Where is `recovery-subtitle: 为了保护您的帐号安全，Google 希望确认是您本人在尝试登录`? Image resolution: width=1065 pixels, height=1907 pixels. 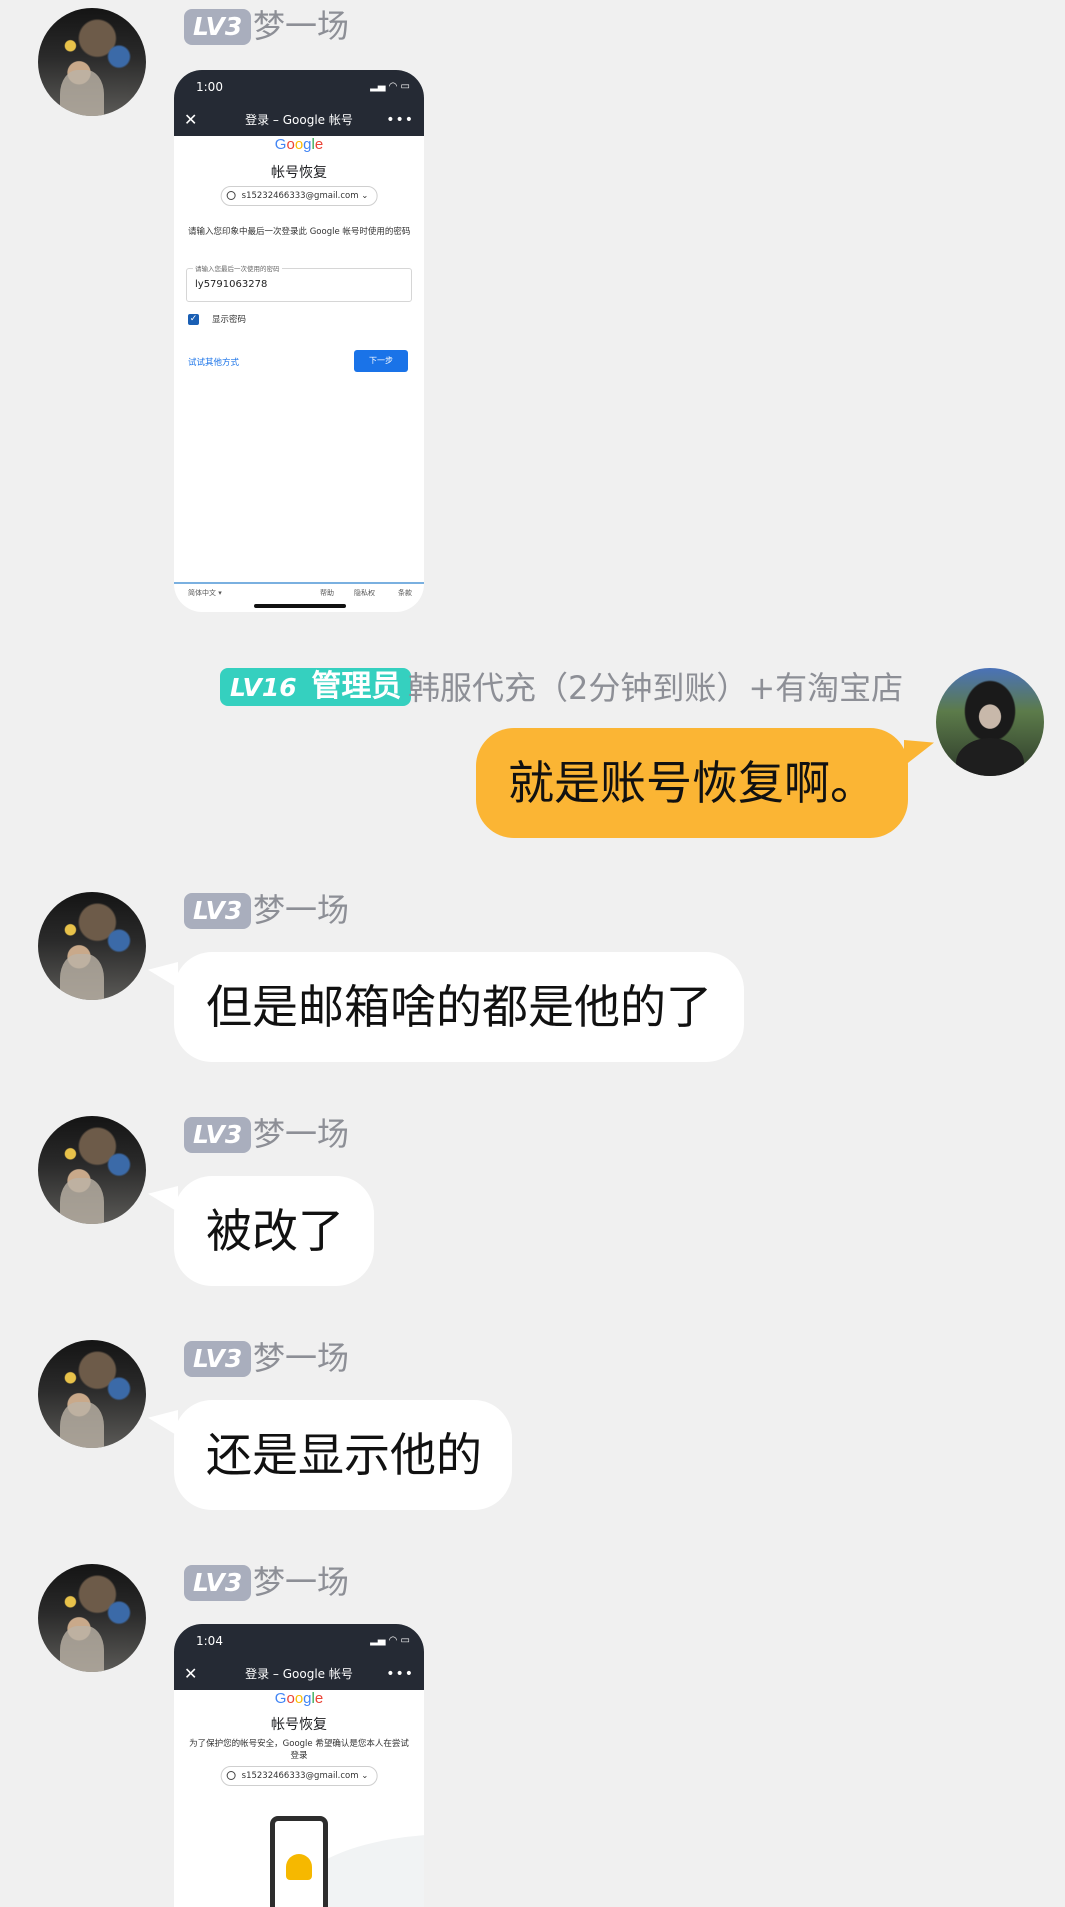
recovery-subtitle: 为了保护您的帐号安全，Google 希望确认是您本人在尝试登录 is located at coordinates (299, 1750).